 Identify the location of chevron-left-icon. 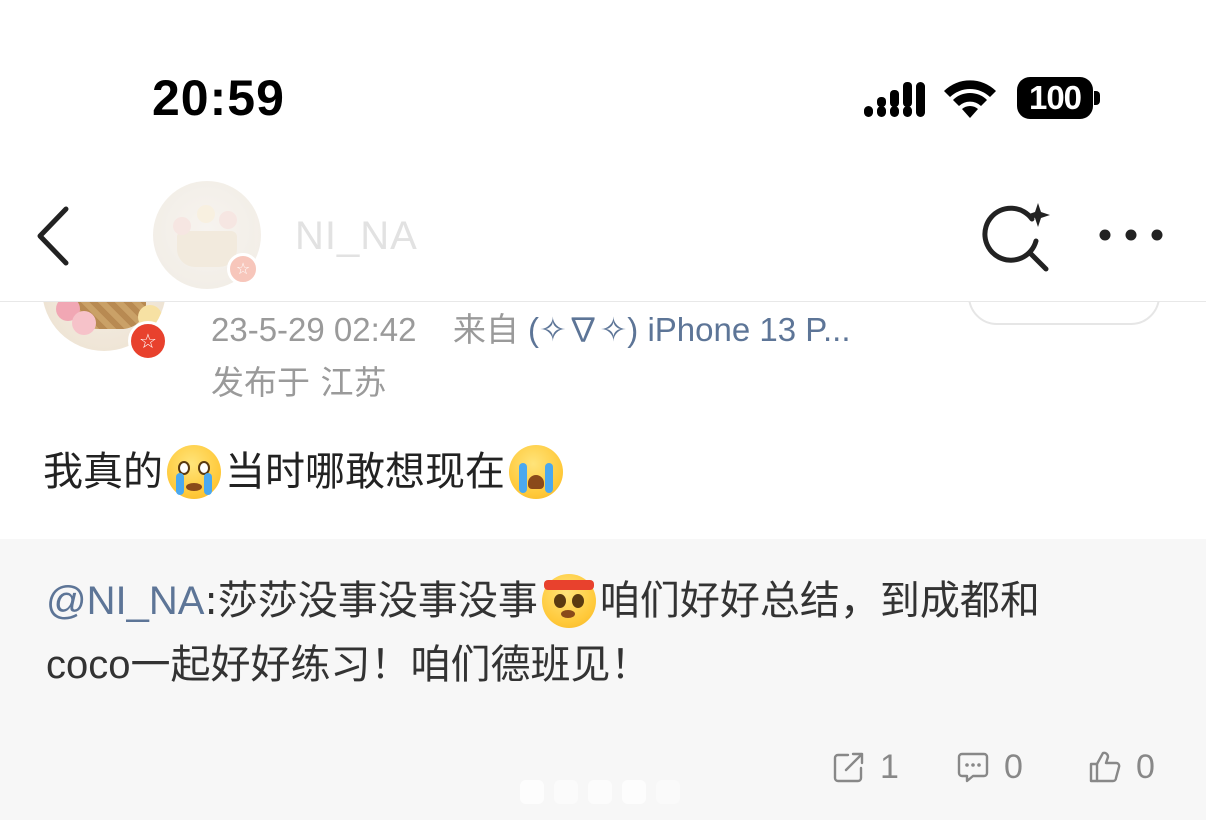
(55, 236).